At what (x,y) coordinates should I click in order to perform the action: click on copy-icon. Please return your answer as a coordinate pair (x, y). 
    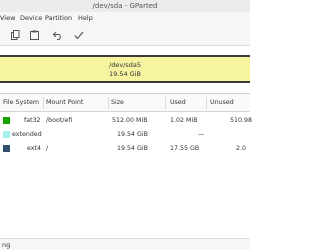
    Looking at the image, I should click on (15, 35).